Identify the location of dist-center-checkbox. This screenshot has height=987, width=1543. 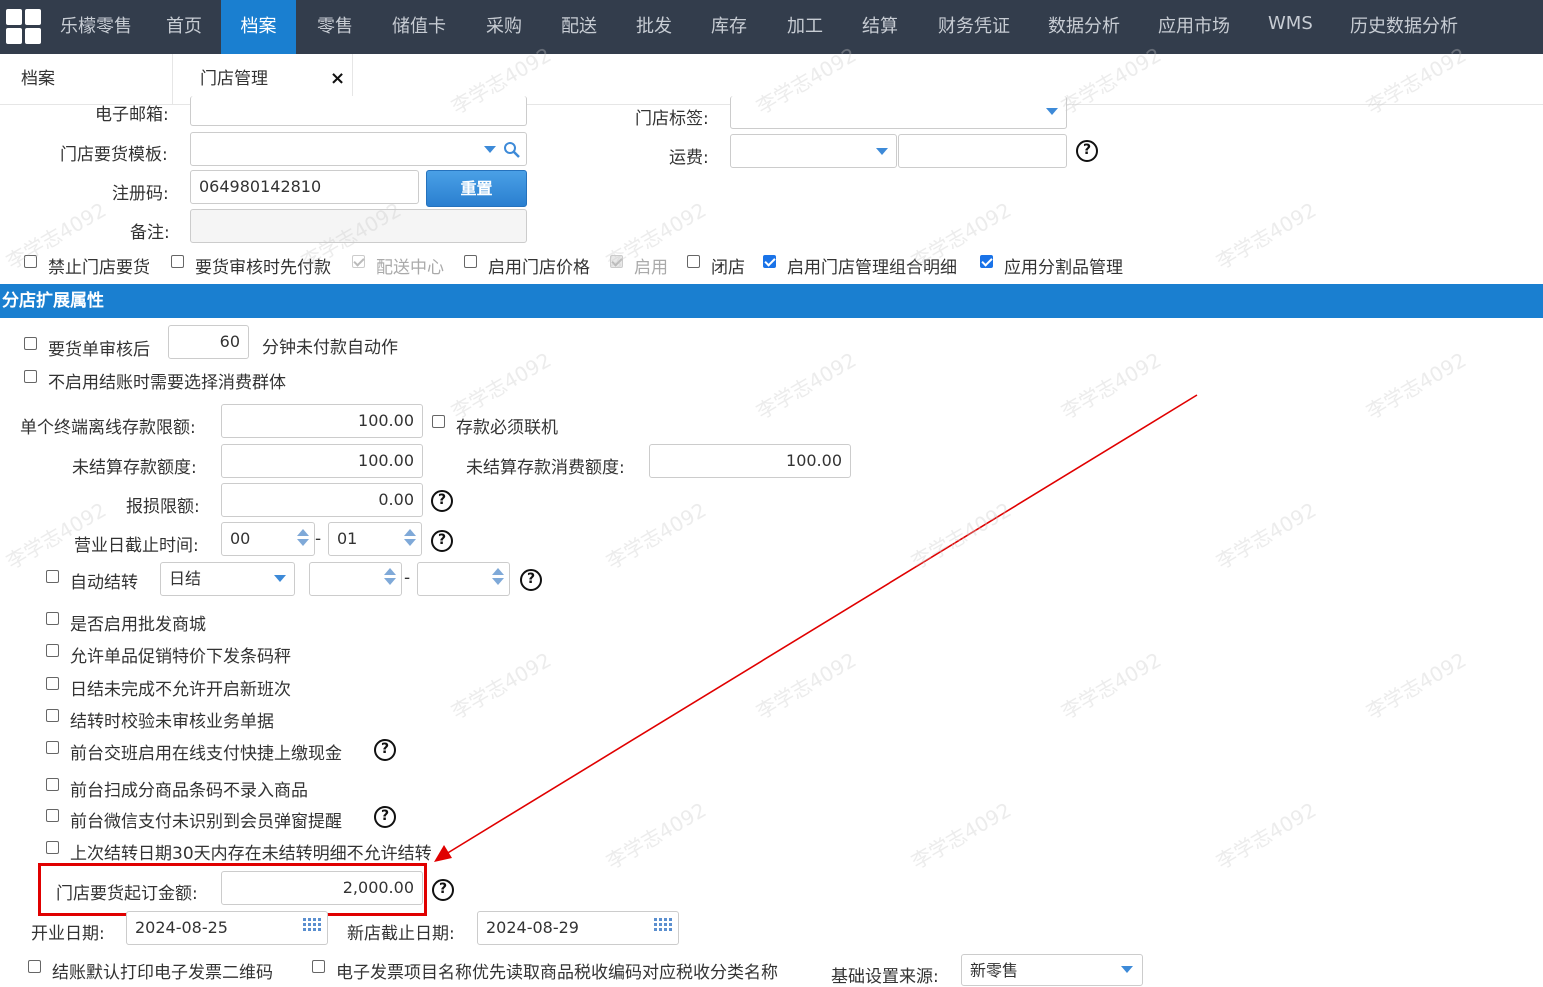
(358, 261).